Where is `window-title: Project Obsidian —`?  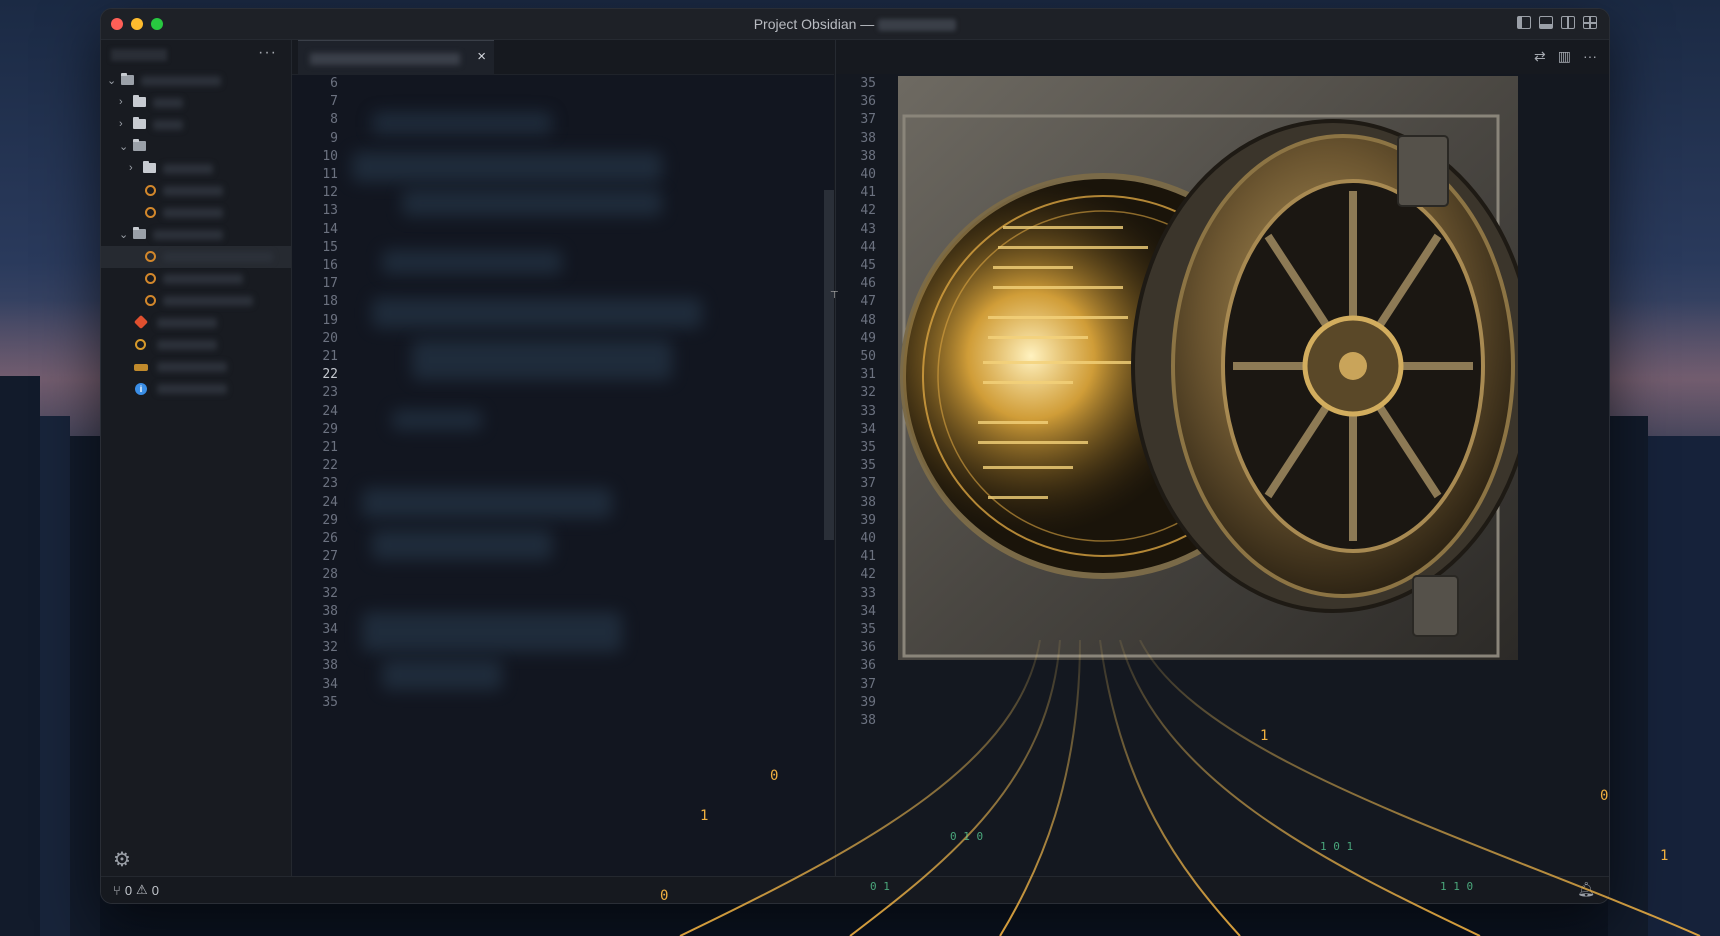
window-title: Project Obsidian — is located at coordinates (855, 24).